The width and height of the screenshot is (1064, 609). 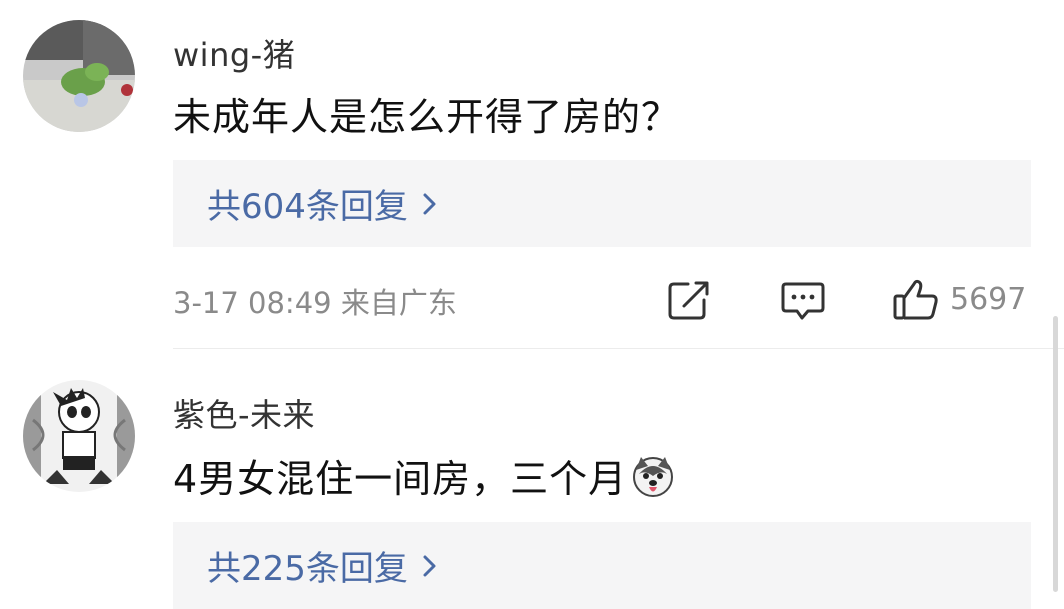 I want to click on reply-summary-box: 共604条回复, so click(x=602, y=203).